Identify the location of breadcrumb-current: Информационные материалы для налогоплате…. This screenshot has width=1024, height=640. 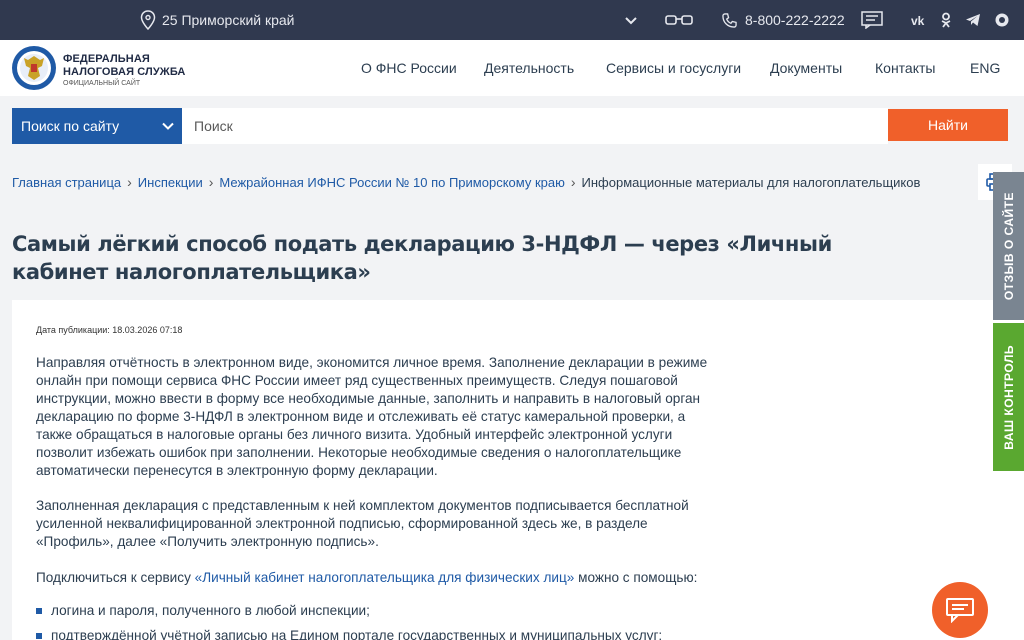
(751, 182).